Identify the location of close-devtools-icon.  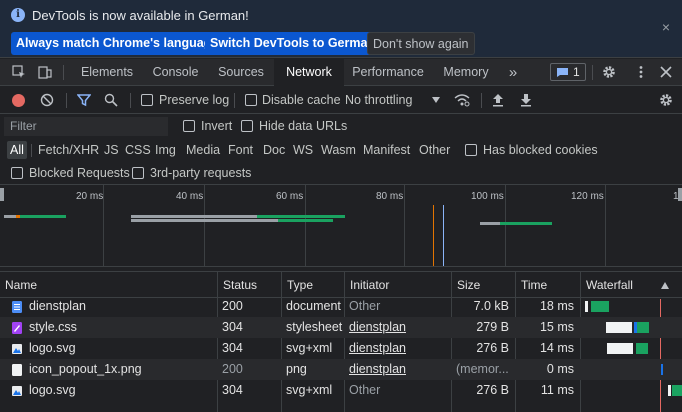
(666, 72).